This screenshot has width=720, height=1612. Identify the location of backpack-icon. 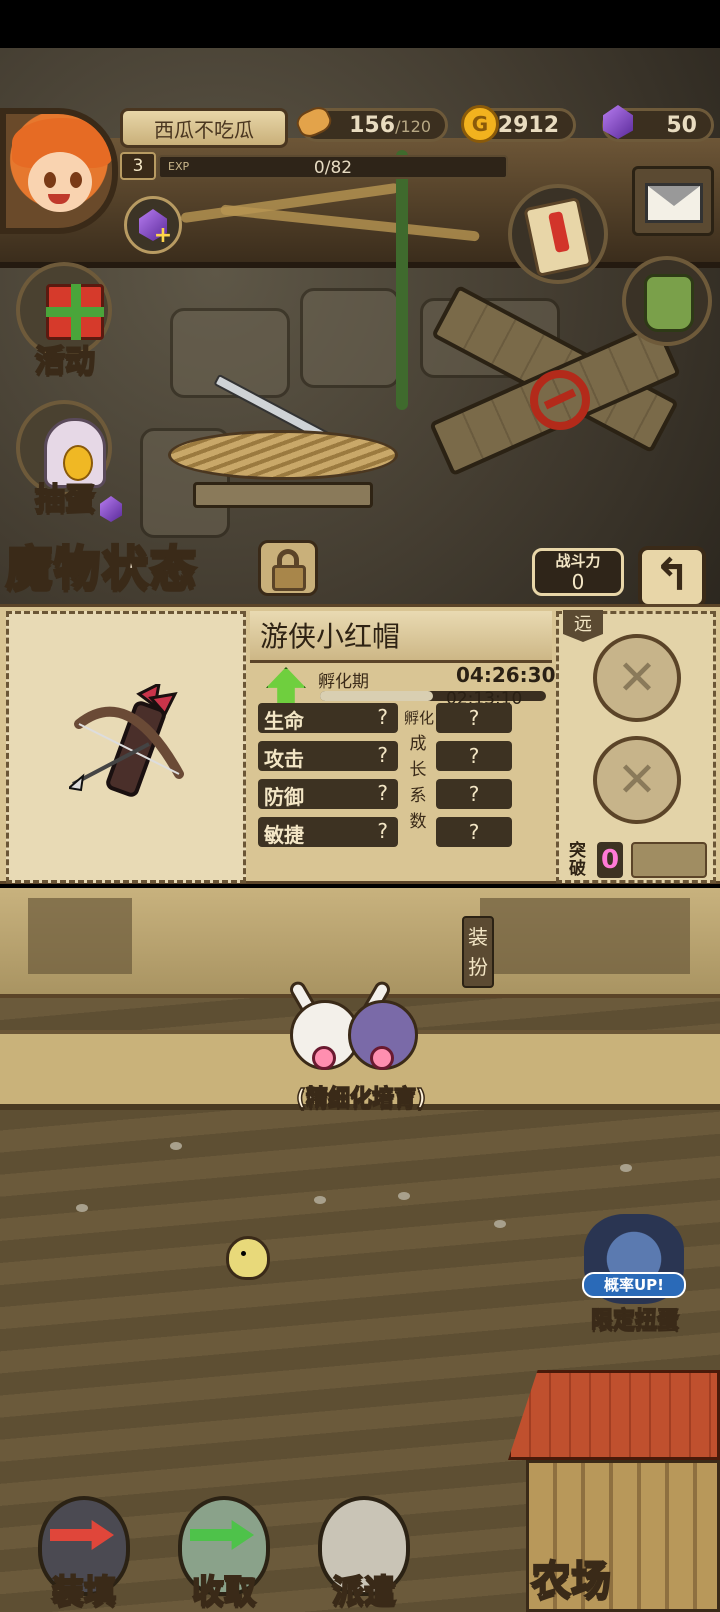
(669, 303).